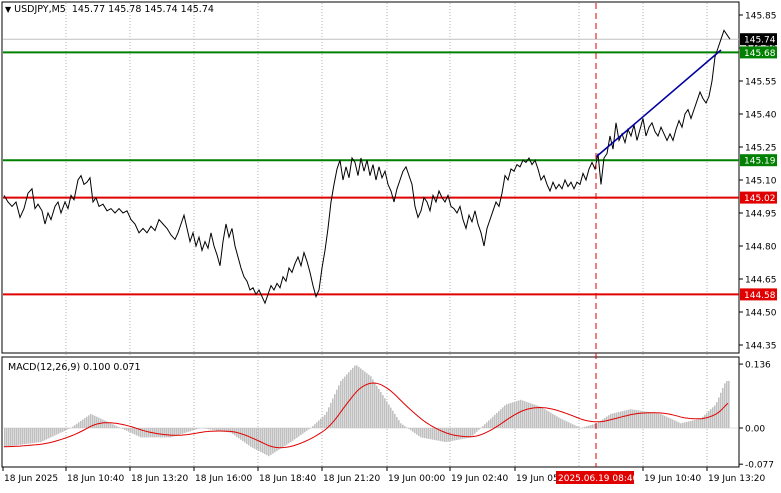 The width and height of the screenshot is (781, 493). I want to click on macd-title: MACD(12,26,9) 0.100 0.071, so click(74, 367).